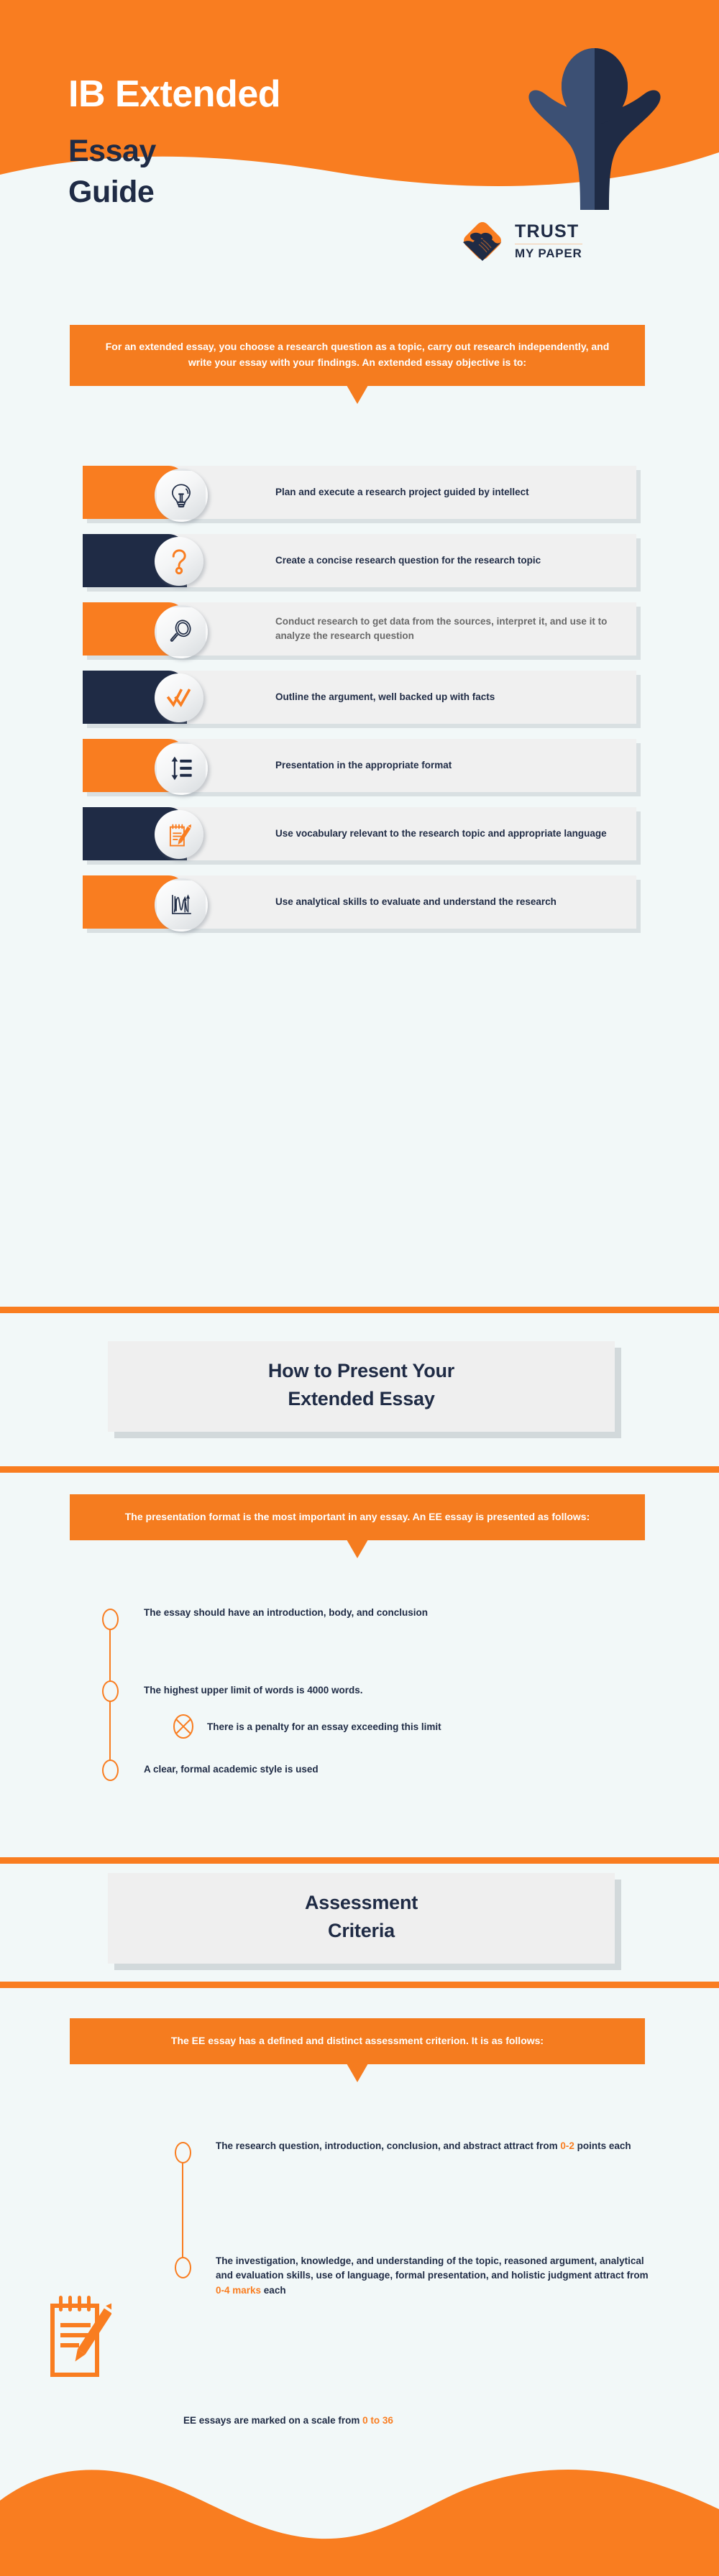 The image size is (719, 2576). I want to click on page-title-line1: IB Extended, so click(174, 94).